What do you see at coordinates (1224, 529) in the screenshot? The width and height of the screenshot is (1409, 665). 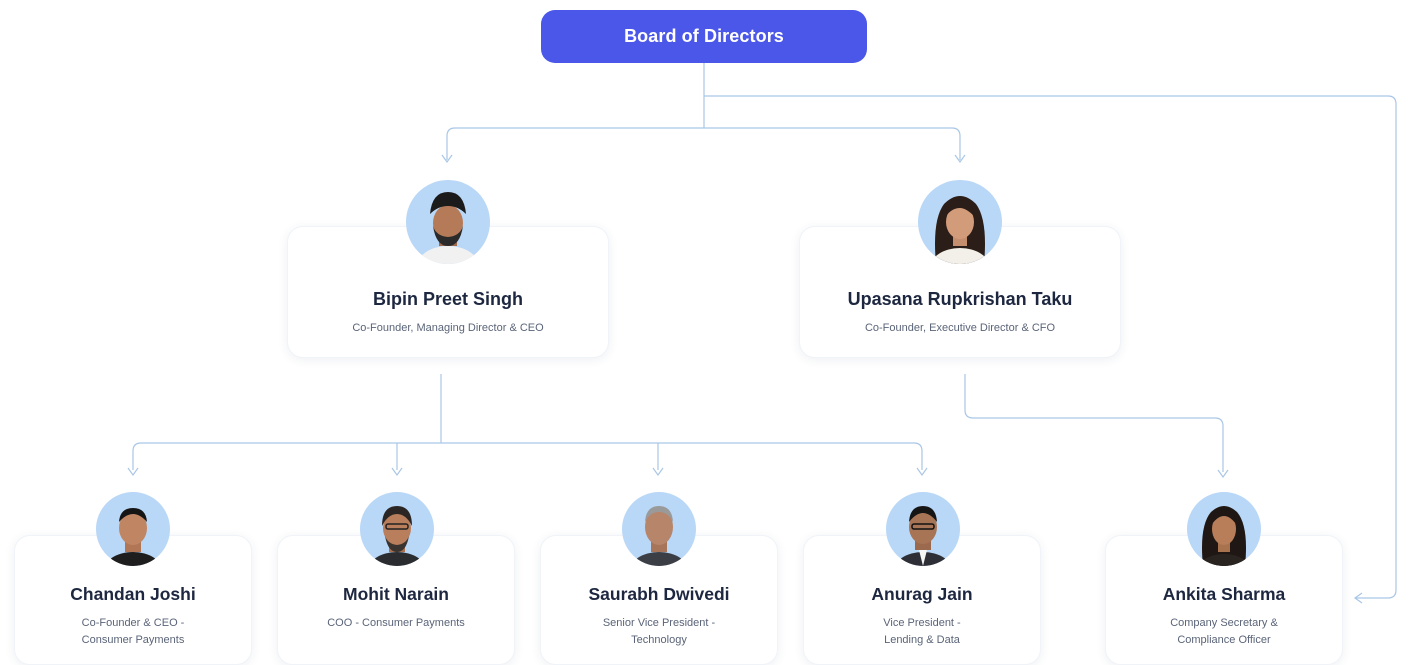 I see `avatar-ankita` at bounding box center [1224, 529].